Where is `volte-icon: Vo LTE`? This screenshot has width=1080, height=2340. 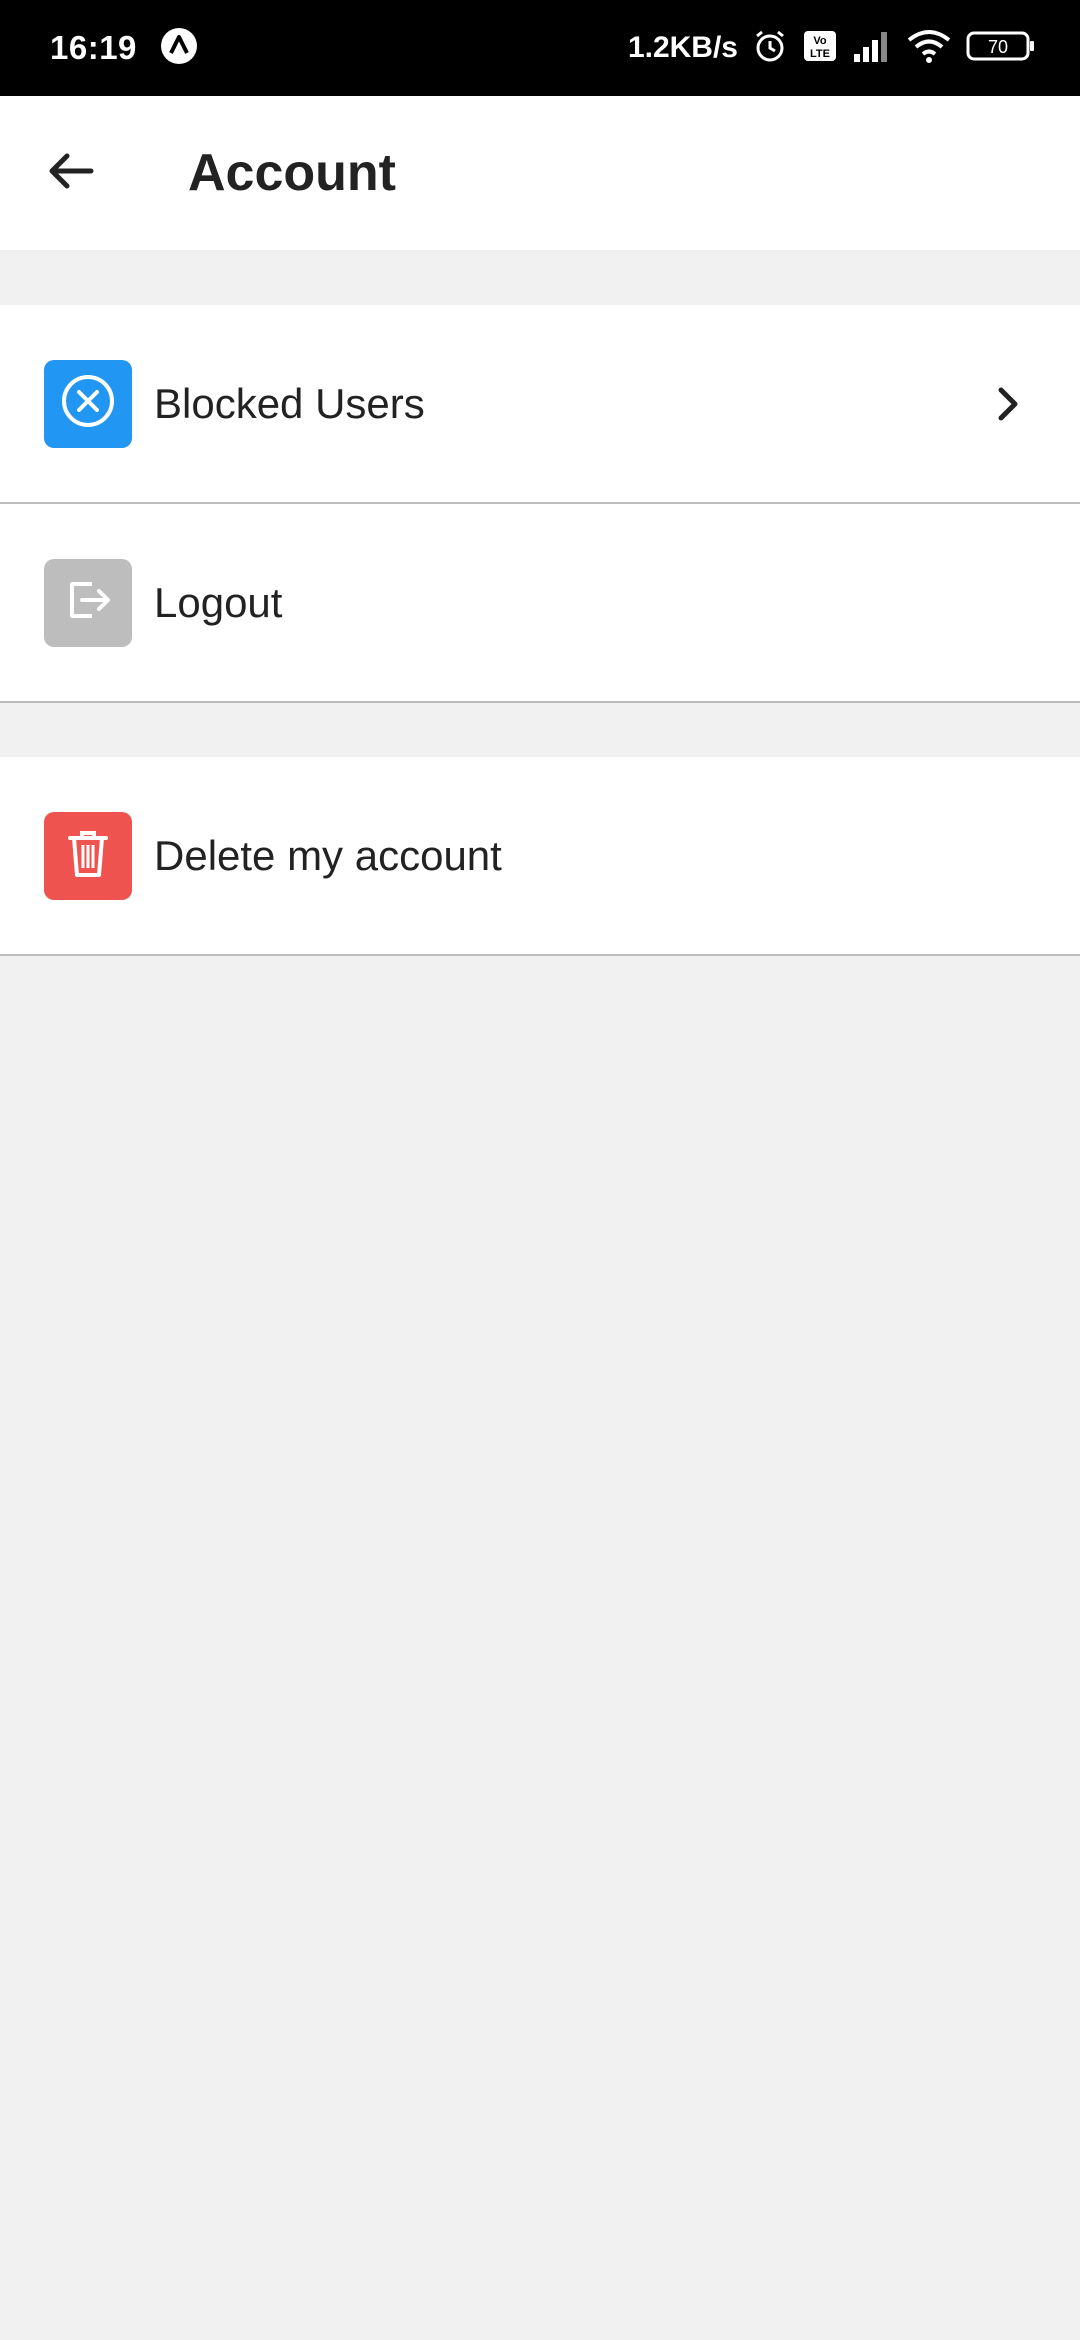
volte-icon: Vo LTE is located at coordinates (820, 48).